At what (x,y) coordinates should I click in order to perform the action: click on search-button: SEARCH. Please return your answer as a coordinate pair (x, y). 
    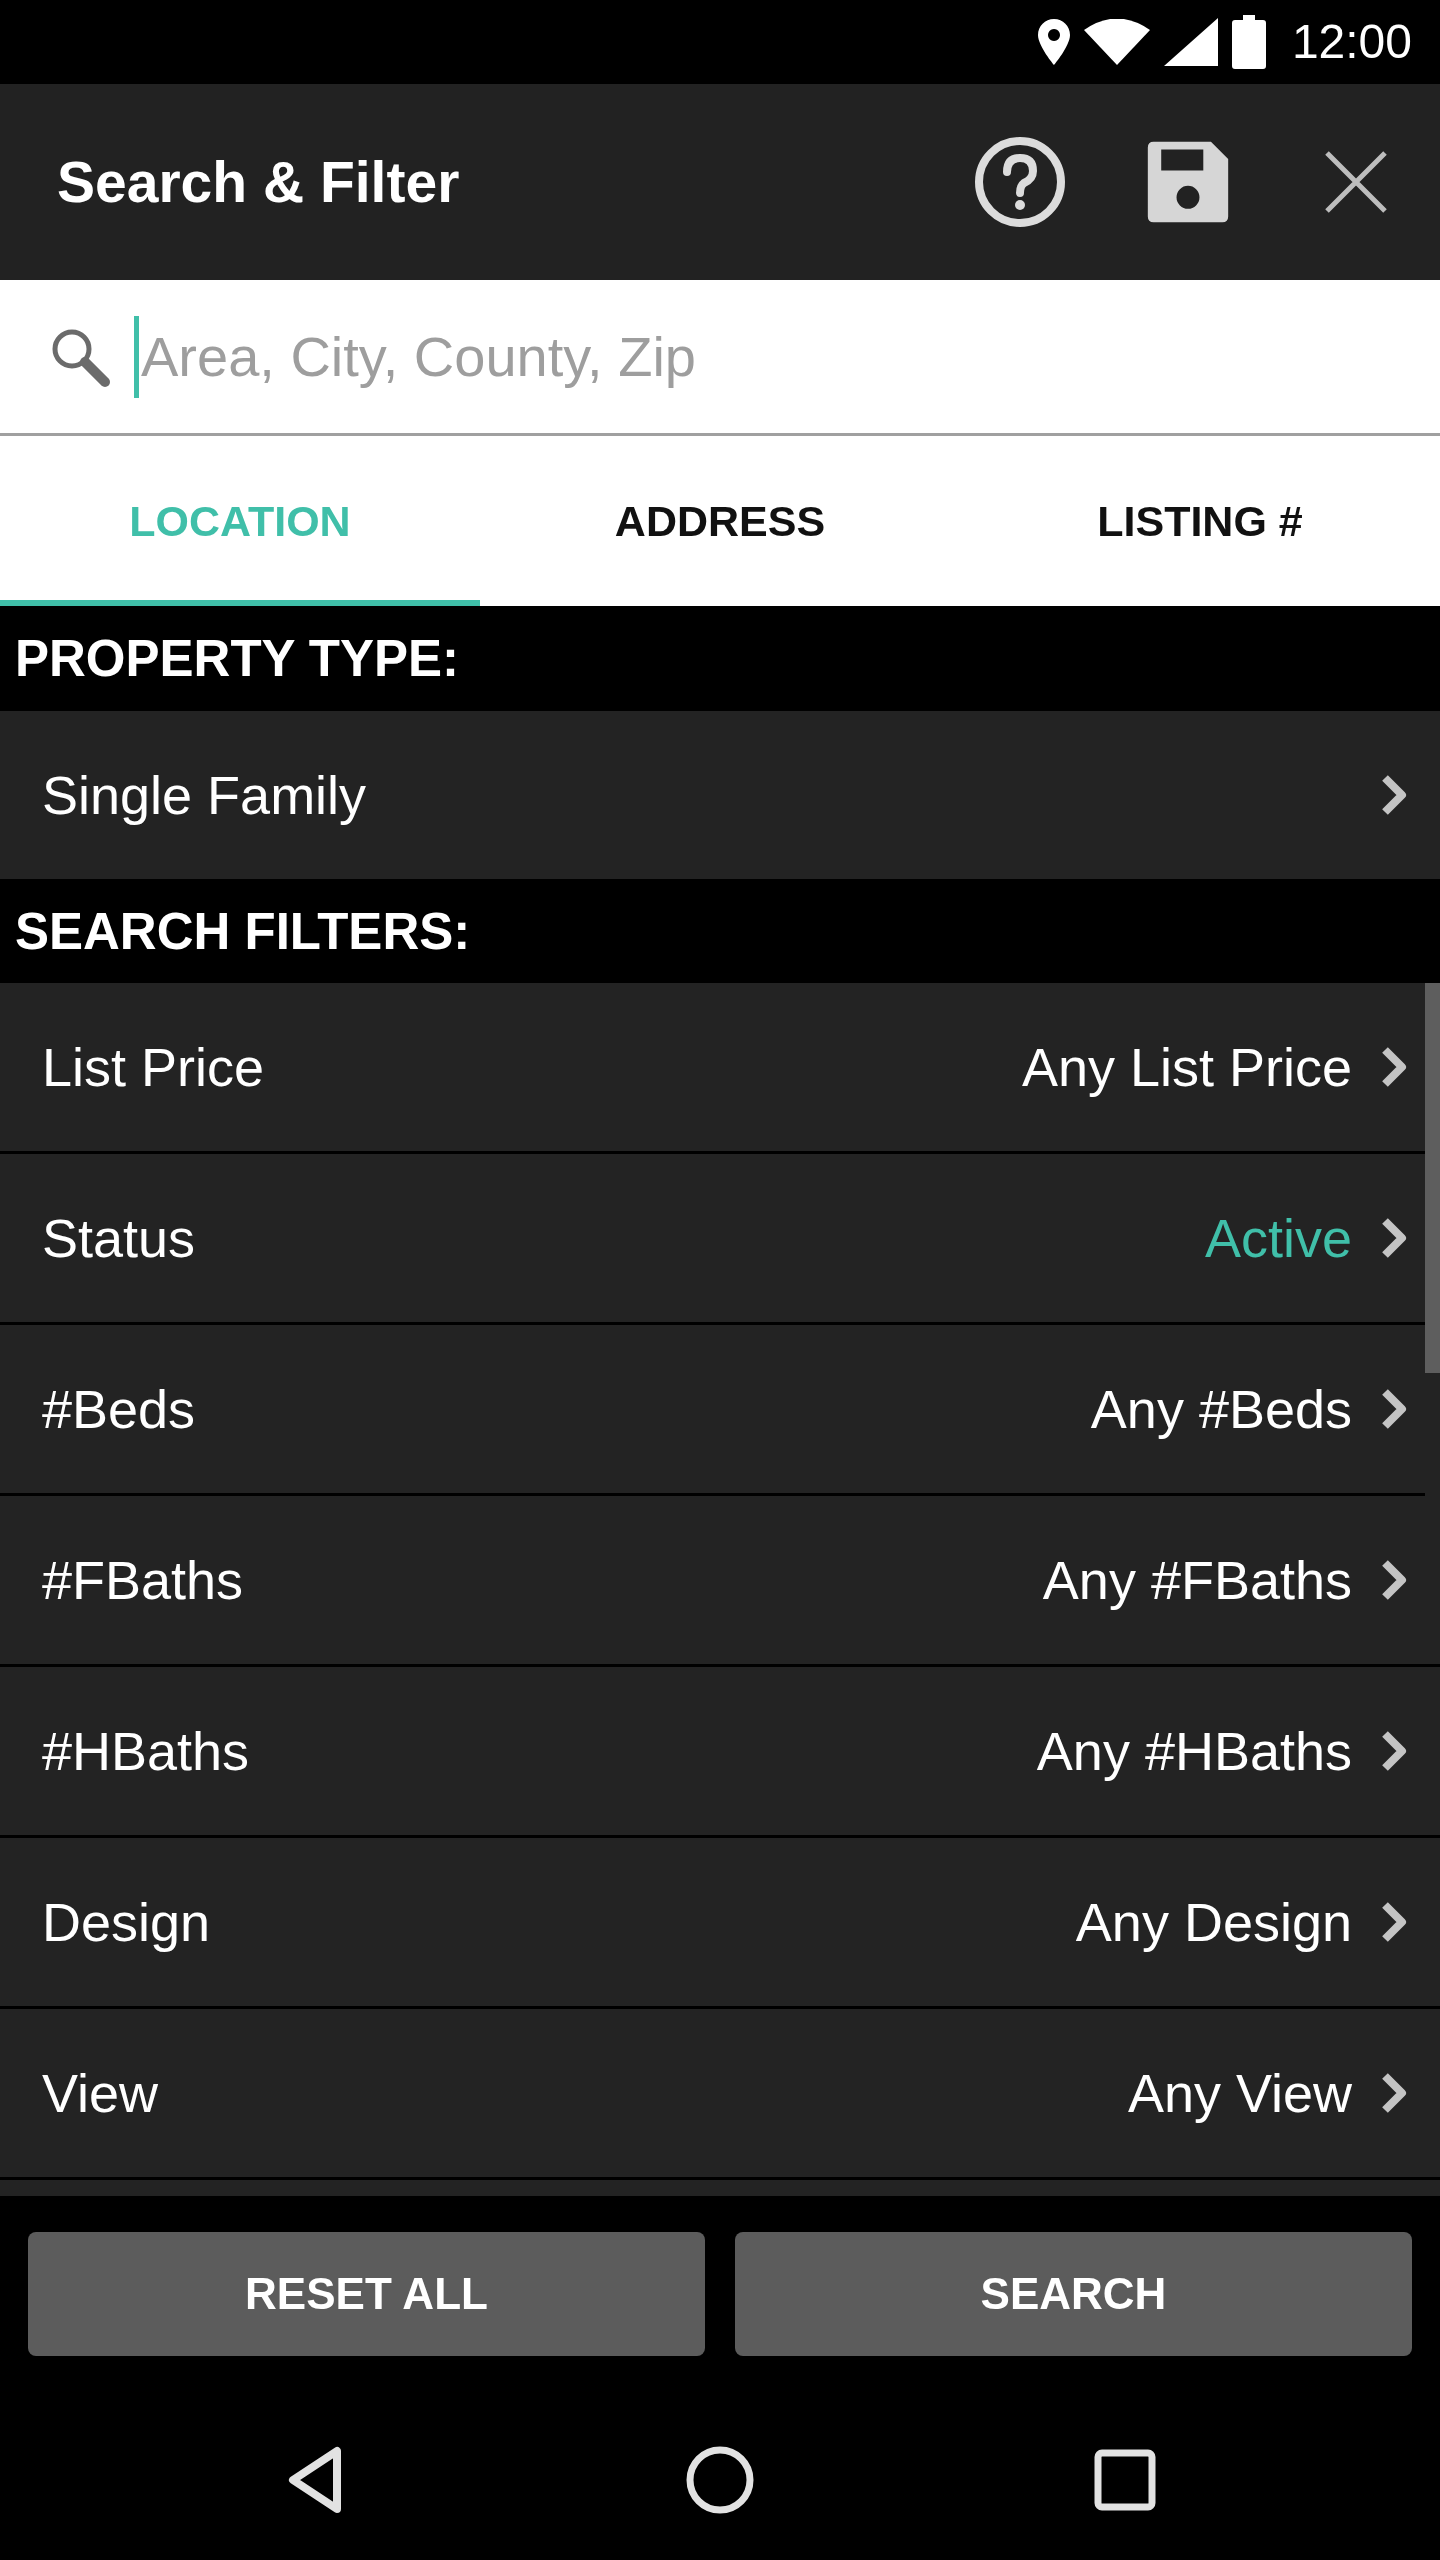
    Looking at the image, I should click on (1073, 2294).